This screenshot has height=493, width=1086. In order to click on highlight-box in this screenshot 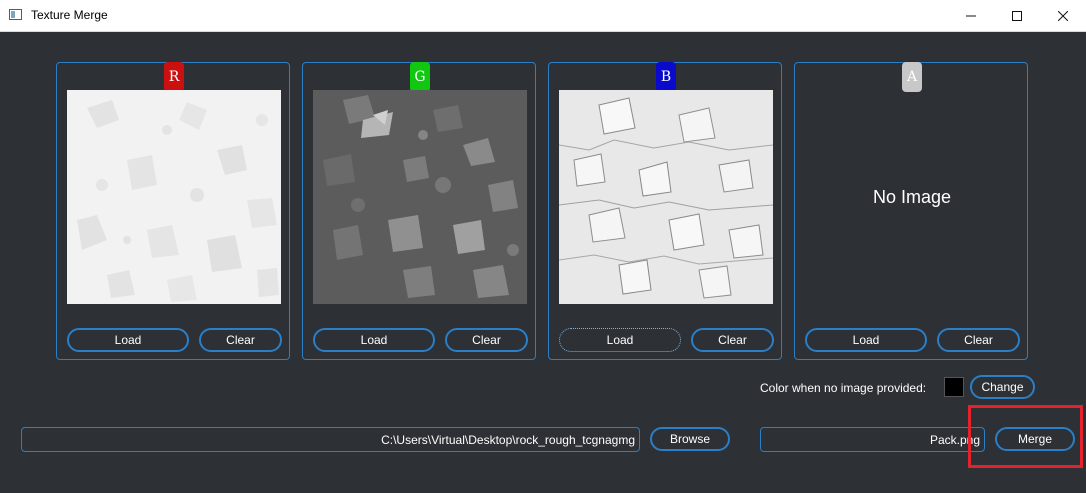, I will do `click(1025, 436)`.